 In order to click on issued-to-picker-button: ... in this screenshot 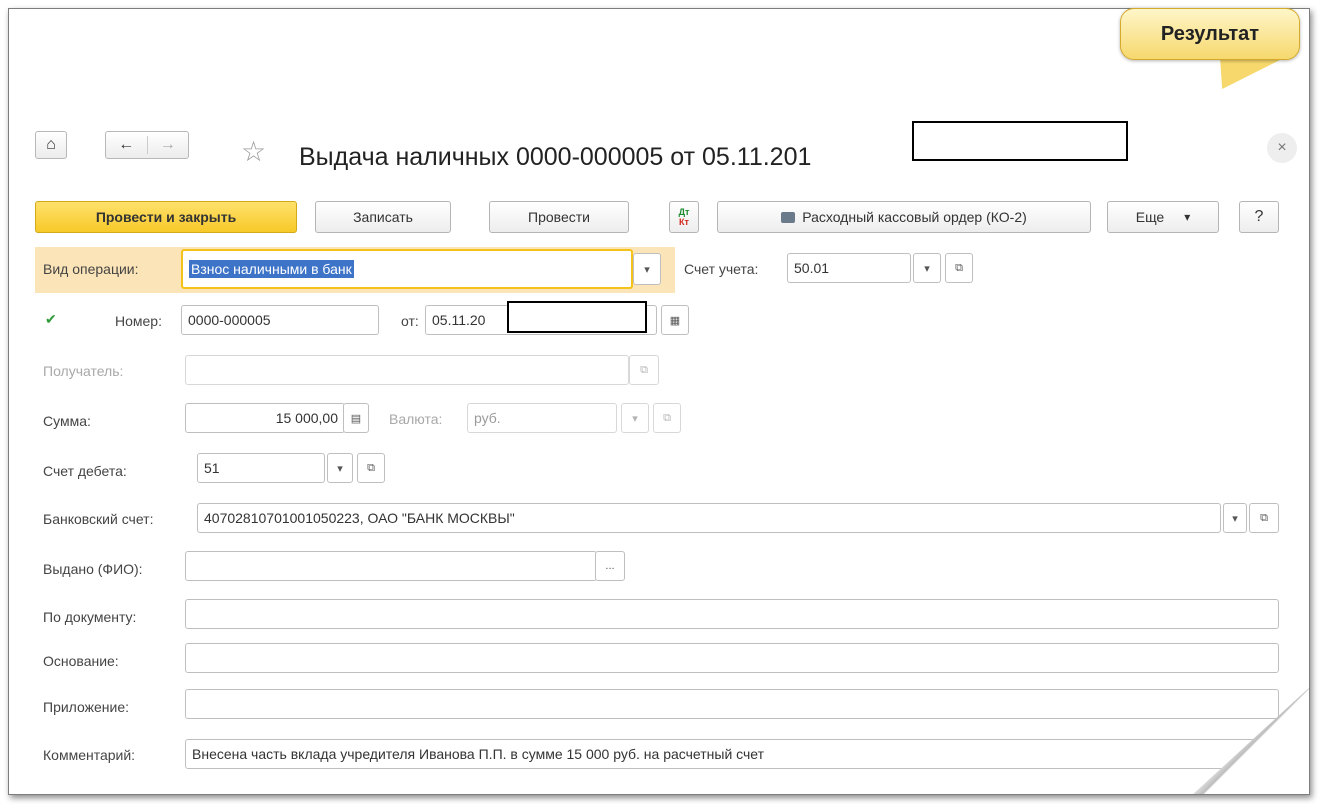, I will do `click(610, 566)`.